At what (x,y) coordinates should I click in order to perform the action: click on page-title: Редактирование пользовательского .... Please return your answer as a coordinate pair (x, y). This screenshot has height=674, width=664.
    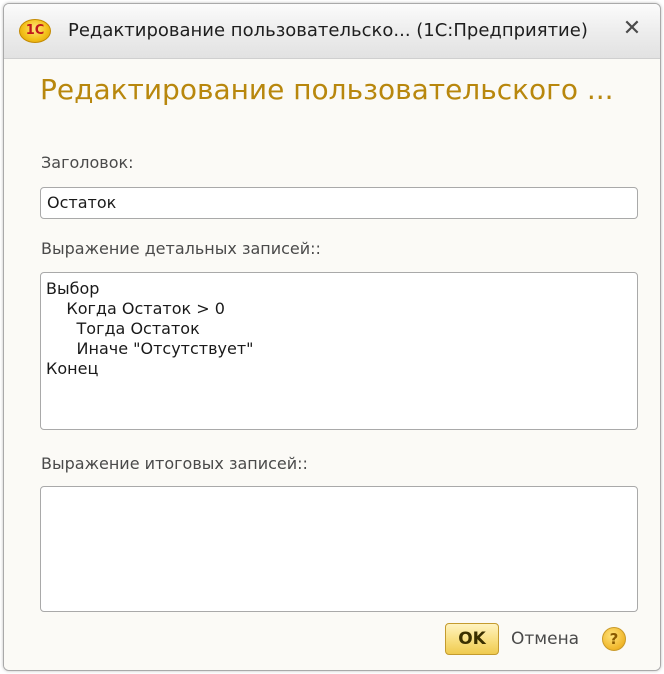
    Looking at the image, I should click on (327, 89).